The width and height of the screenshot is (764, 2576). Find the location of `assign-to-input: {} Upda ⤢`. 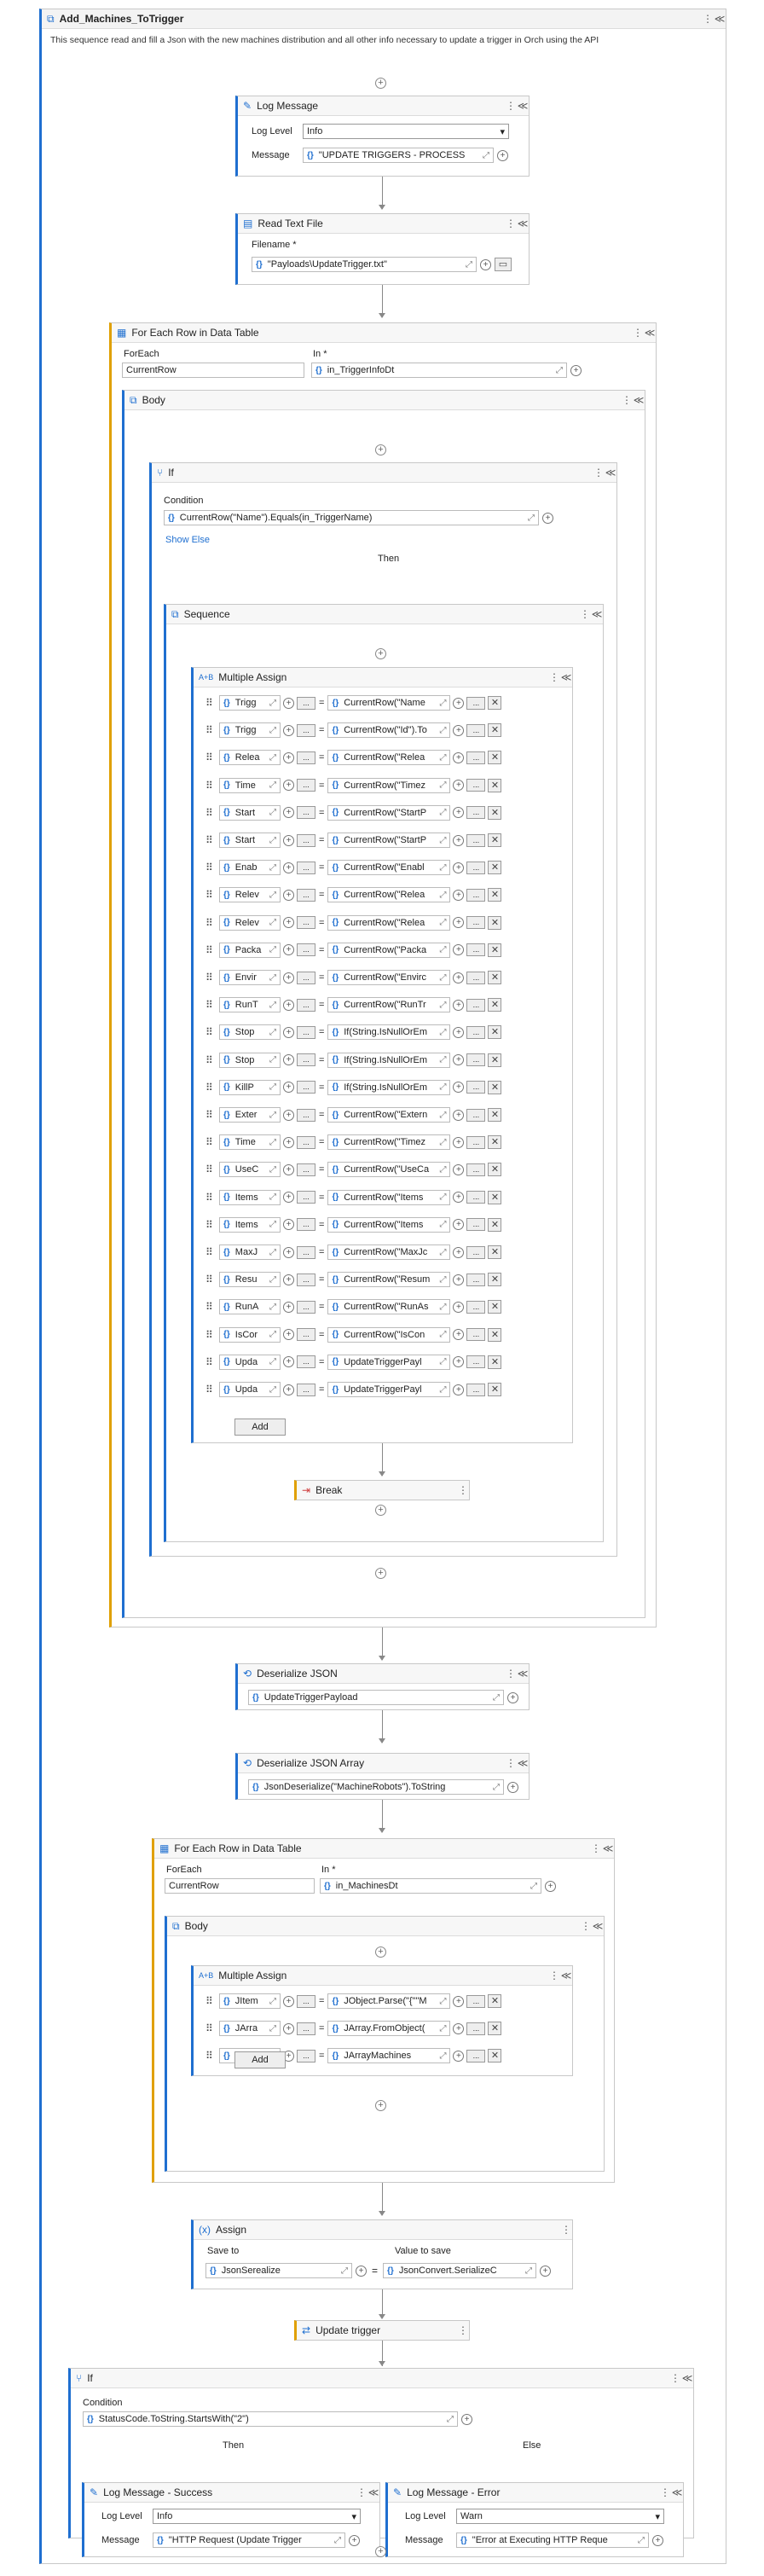

assign-to-input: {} Upda ⤢ is located at coordinates (250, 1389).